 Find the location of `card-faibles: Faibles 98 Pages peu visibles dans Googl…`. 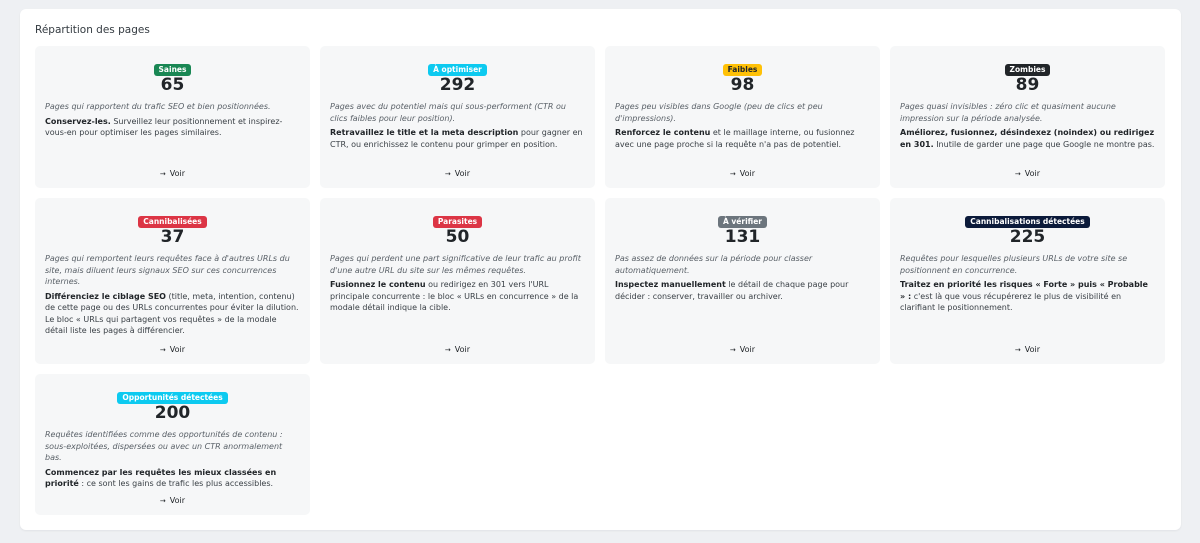

card-faibles: Faibles 98 Pages peu visibles dans Googl… is located at coordinates (742, 117).